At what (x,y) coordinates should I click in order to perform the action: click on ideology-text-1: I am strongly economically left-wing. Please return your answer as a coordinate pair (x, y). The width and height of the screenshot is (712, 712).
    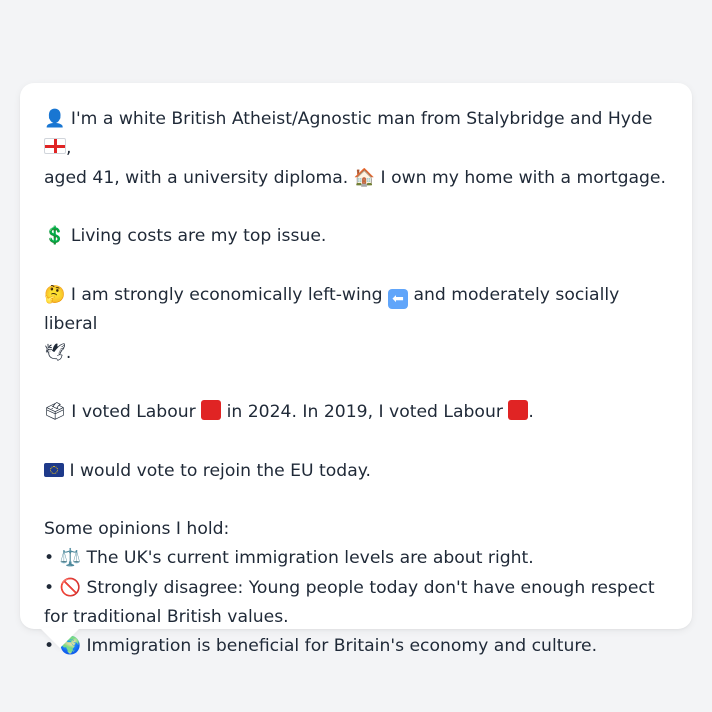
    Looking at the image, I should click on (227, 294).